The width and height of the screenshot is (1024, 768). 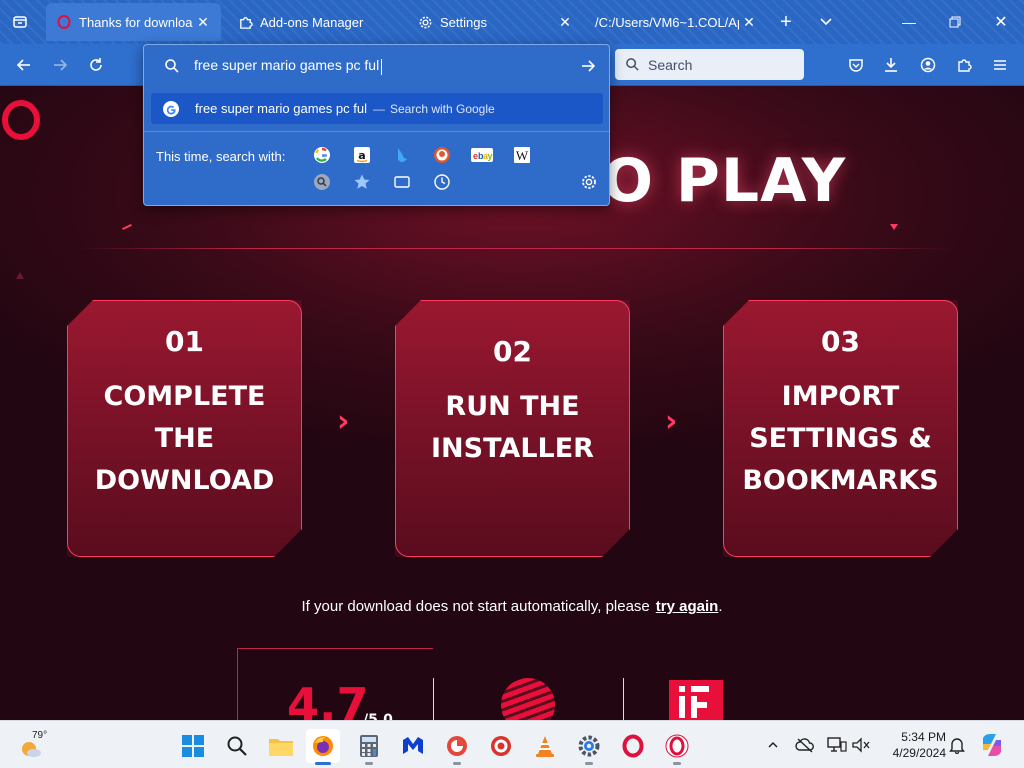 What do you see at coordinates (840, 480) in the screenshot?
I see `step-text-line: BOOKMARKS` at bounding box center [840, 480].